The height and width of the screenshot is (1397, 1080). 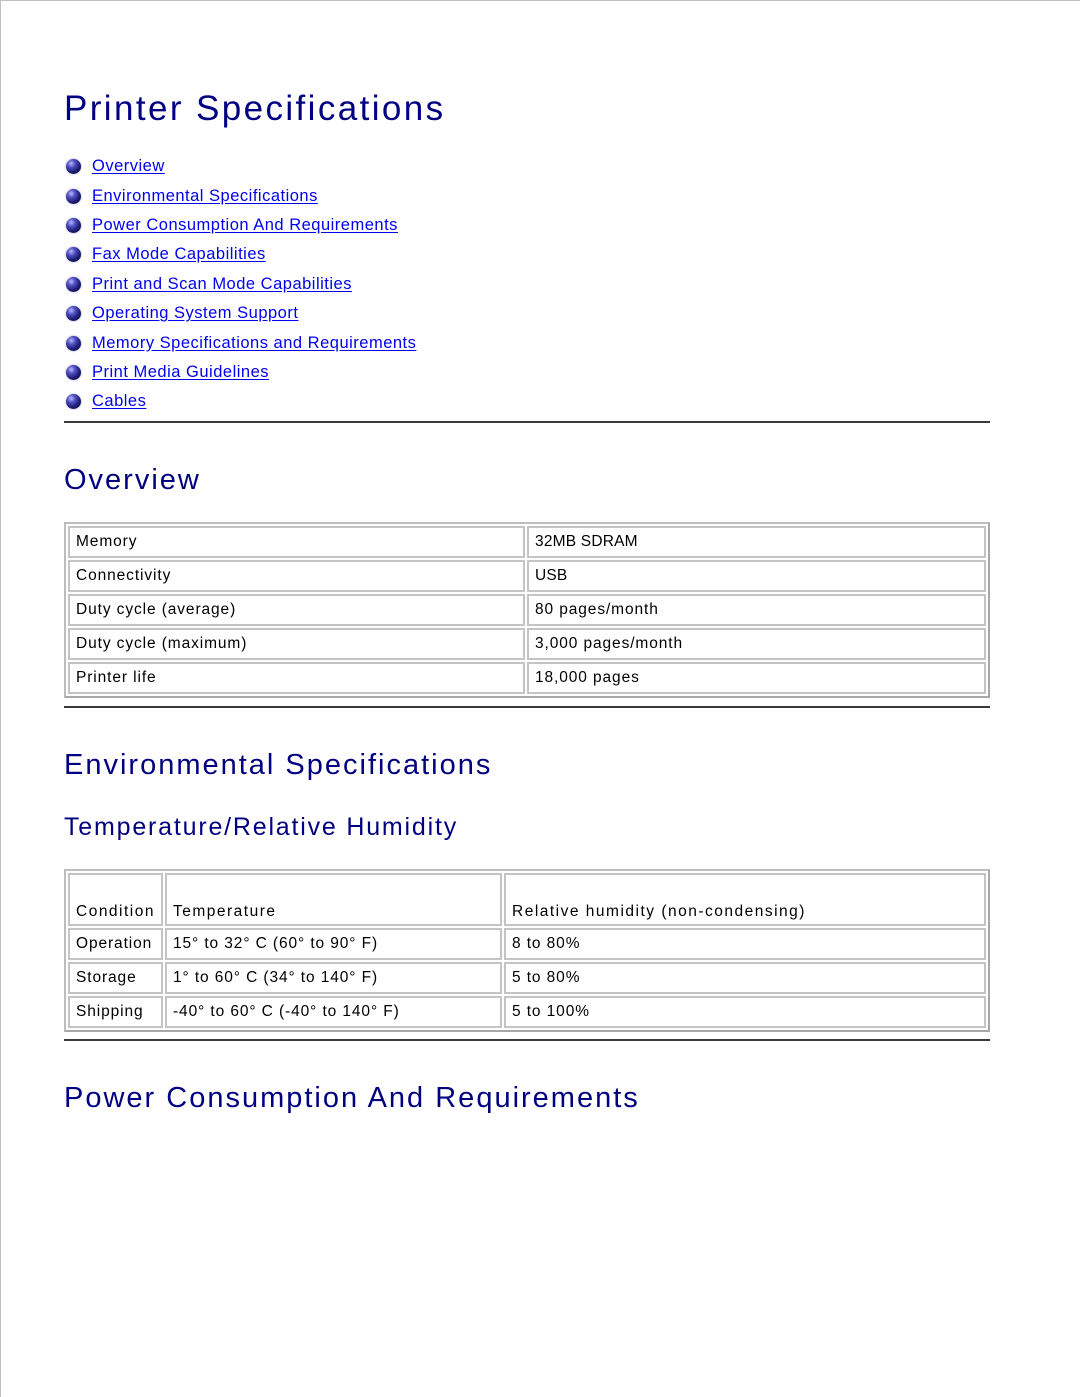 What do you see at coordinates (115, 899) in the screenshot?
I see `column-header-condition: Condition` at bounding box center [115, 899].